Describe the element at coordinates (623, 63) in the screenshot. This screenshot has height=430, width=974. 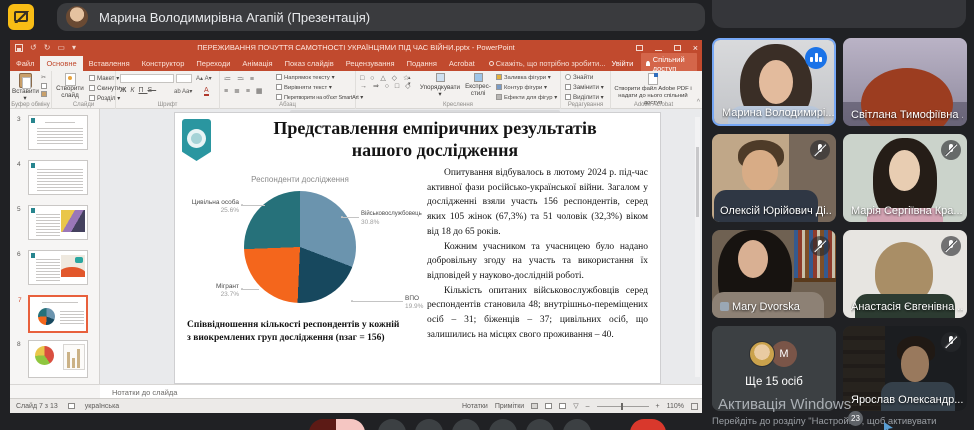
I see `sign-in-button: Увійти` at that location.